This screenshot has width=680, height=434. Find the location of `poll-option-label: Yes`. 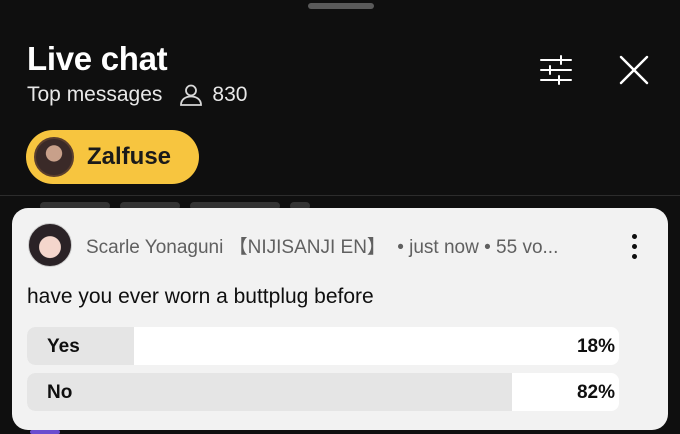

poll-option-label: Yes is located at coordinates (63, 346).